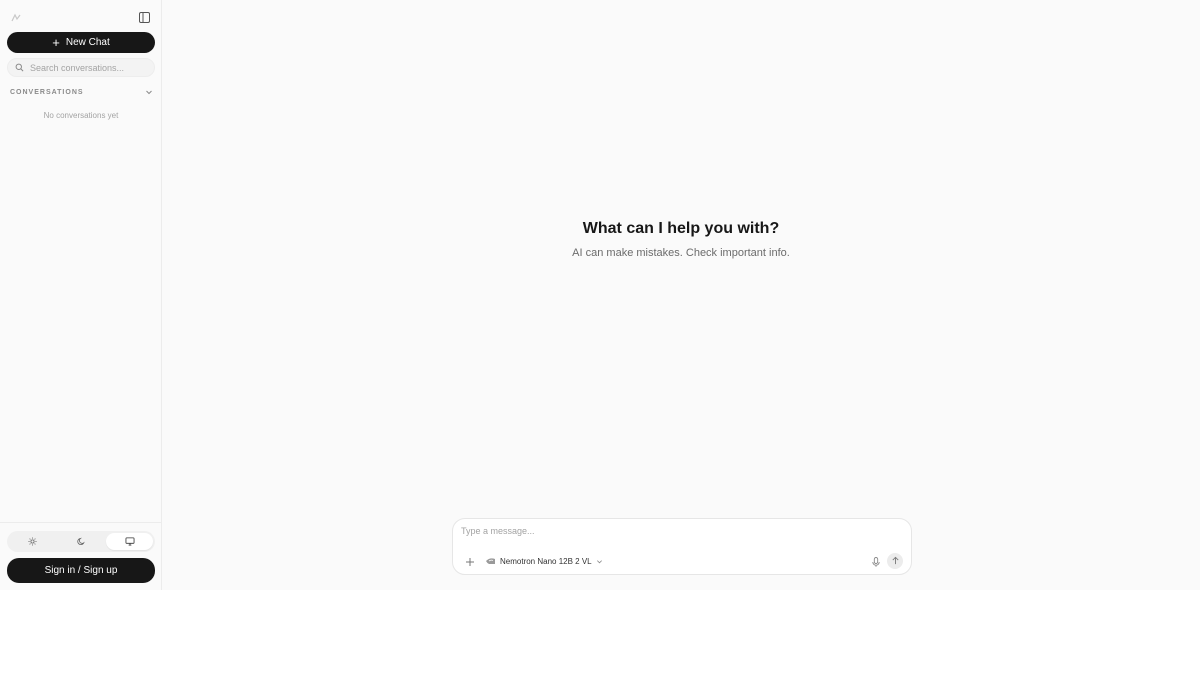 The image size is (1200, 675). I want to click on page-blank-area, so click(600, 632).